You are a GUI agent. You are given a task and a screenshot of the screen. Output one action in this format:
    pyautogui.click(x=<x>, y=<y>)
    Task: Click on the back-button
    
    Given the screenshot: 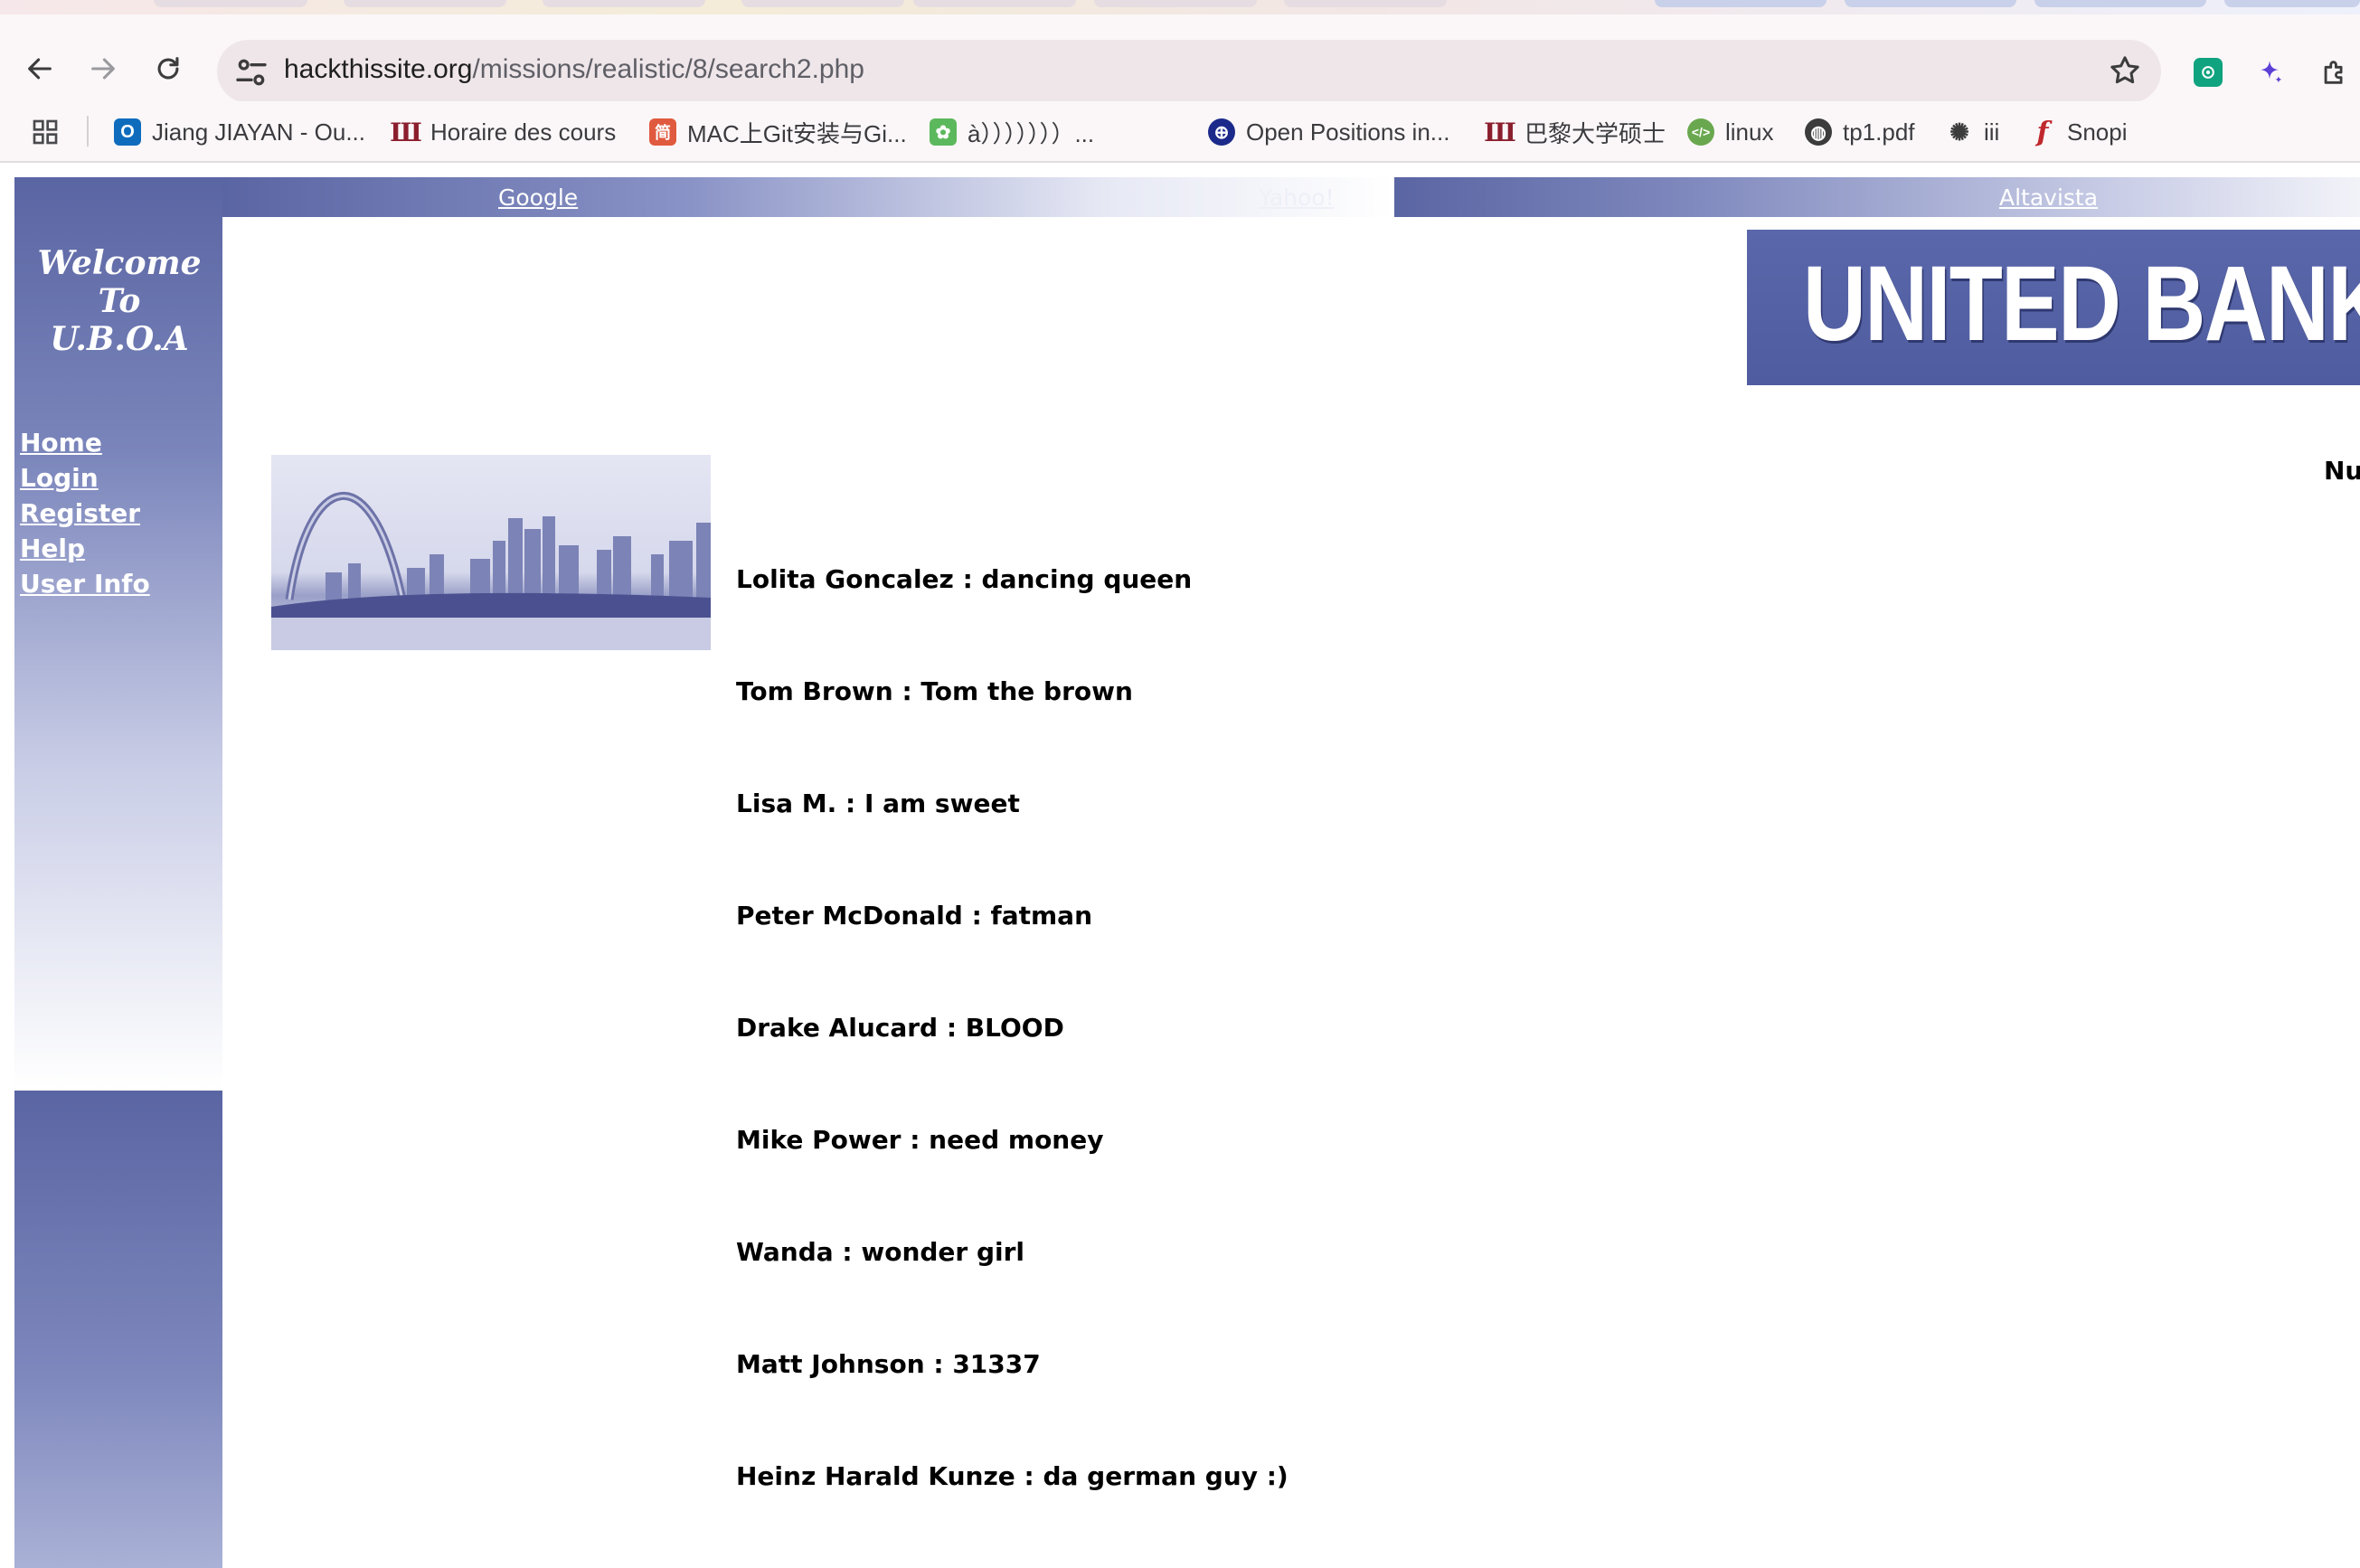 What is the action you would take?
    pyautogui.click(x=40, y=69)
    